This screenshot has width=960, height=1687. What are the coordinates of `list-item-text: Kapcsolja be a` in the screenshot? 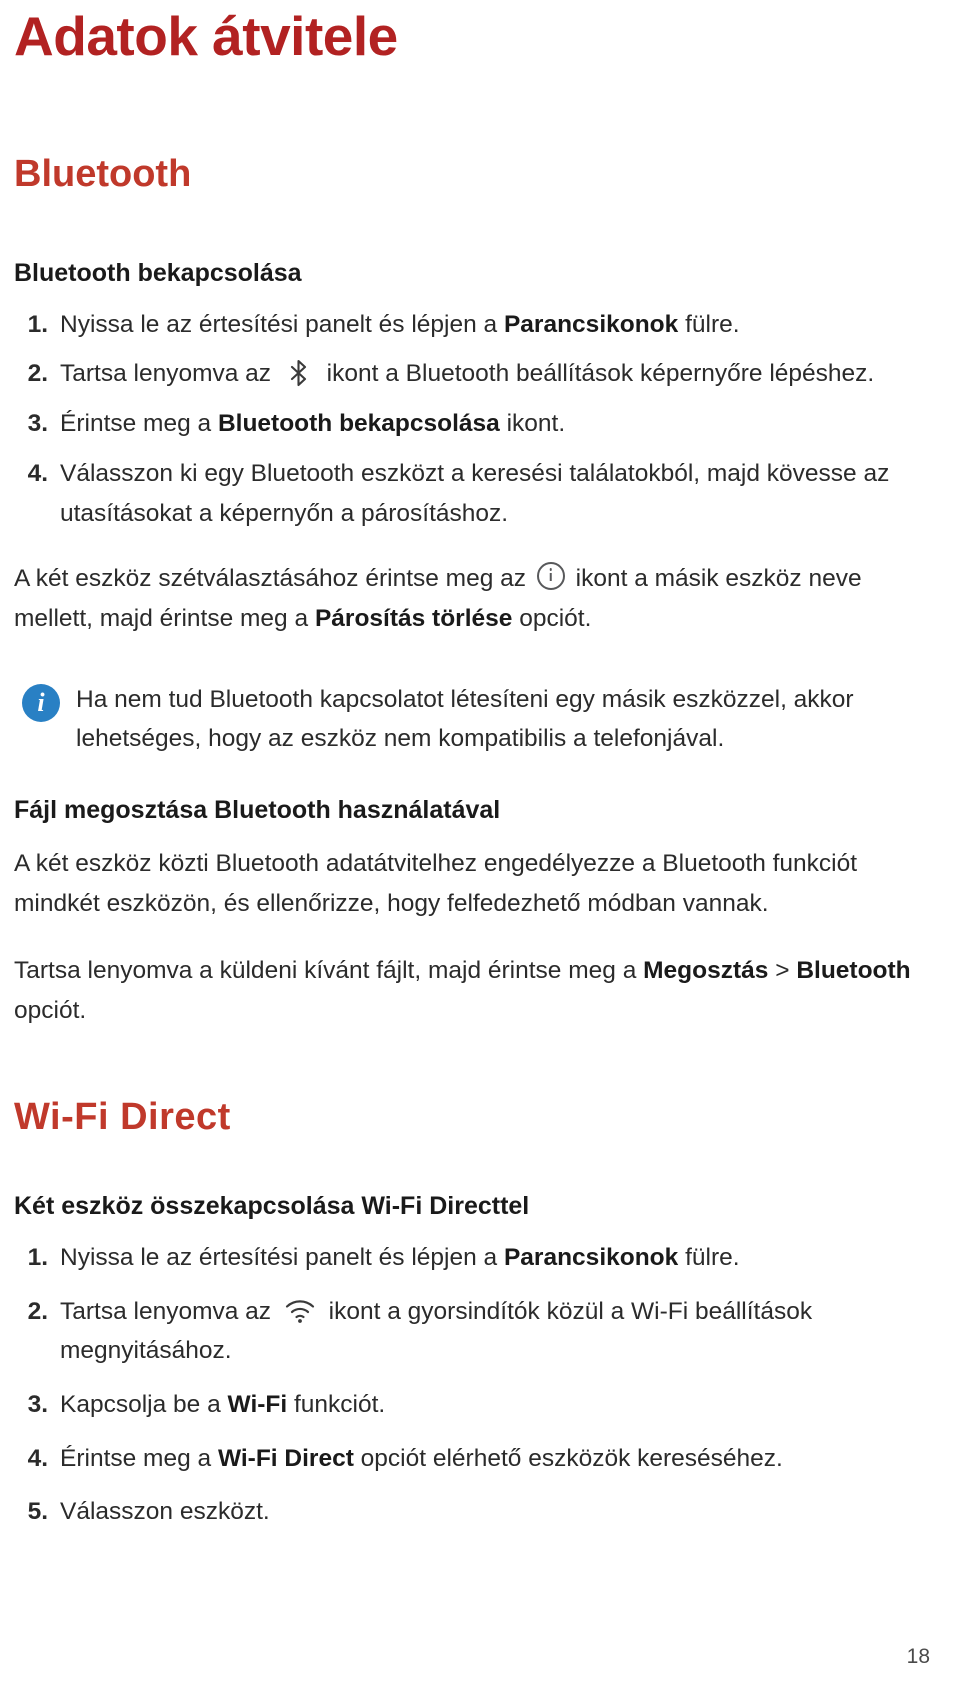 It's located at (144, 1404).